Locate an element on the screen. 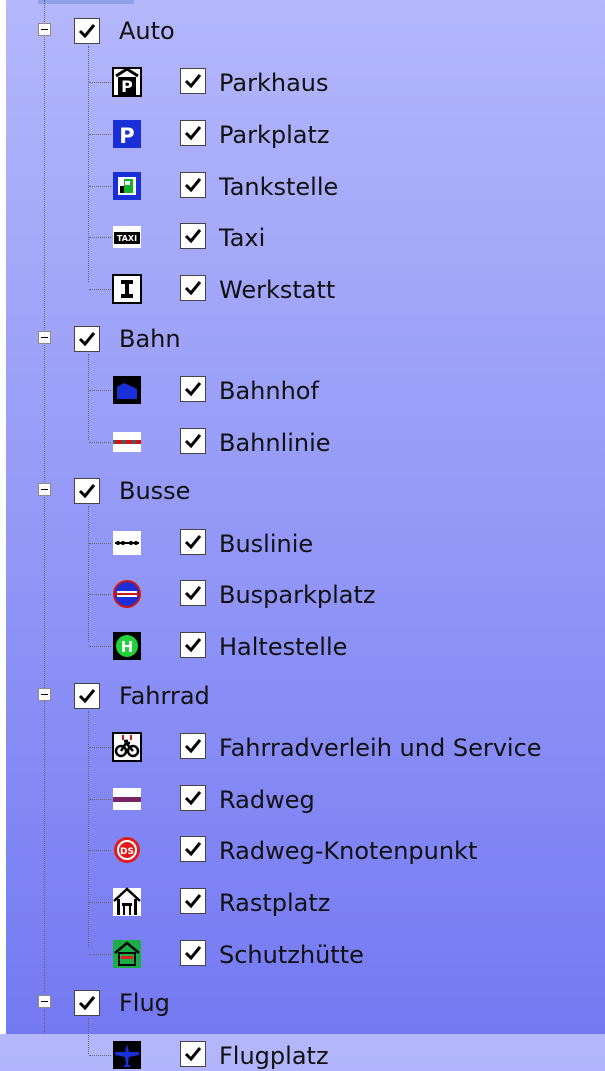  workshop-icon is located at coordinates (127, 289).